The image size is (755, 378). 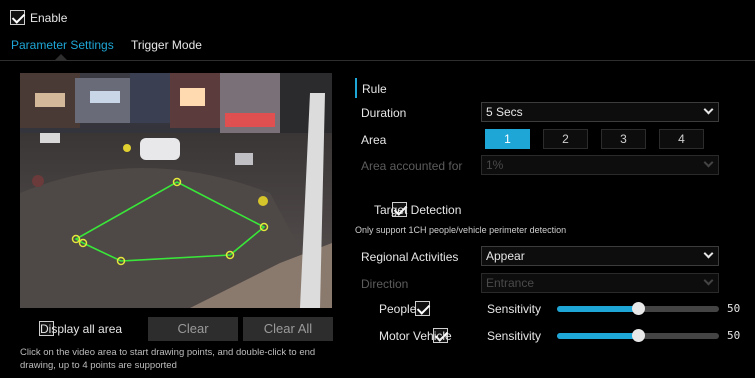 I want to click on motor-vehicle-sensitivity-slider, so click(x=638, y=335).